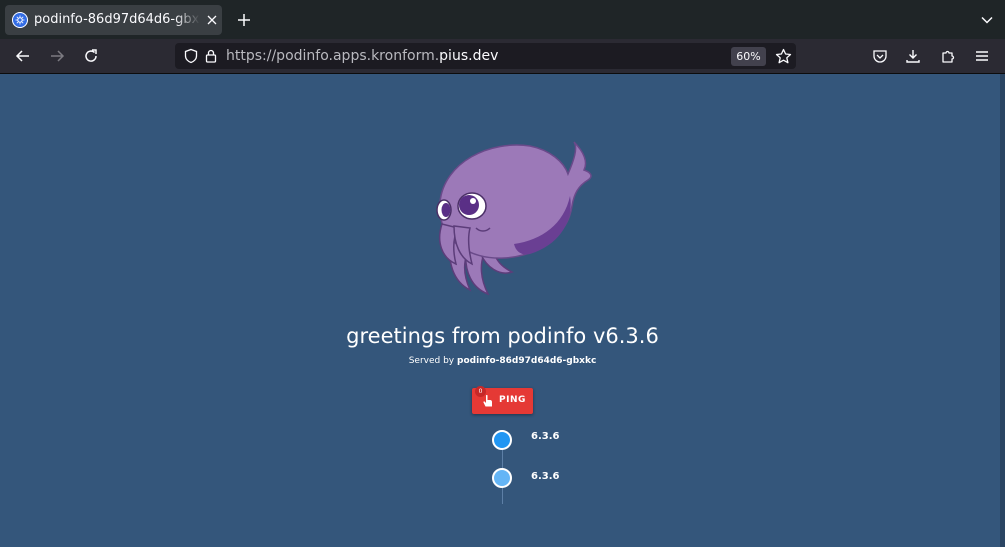 This screenshot has width=1005, height=547. What do you see at coordinates (487, 400) in the screenshot?
I see `hand-pointer-icon` at bounding box center [487, 400].